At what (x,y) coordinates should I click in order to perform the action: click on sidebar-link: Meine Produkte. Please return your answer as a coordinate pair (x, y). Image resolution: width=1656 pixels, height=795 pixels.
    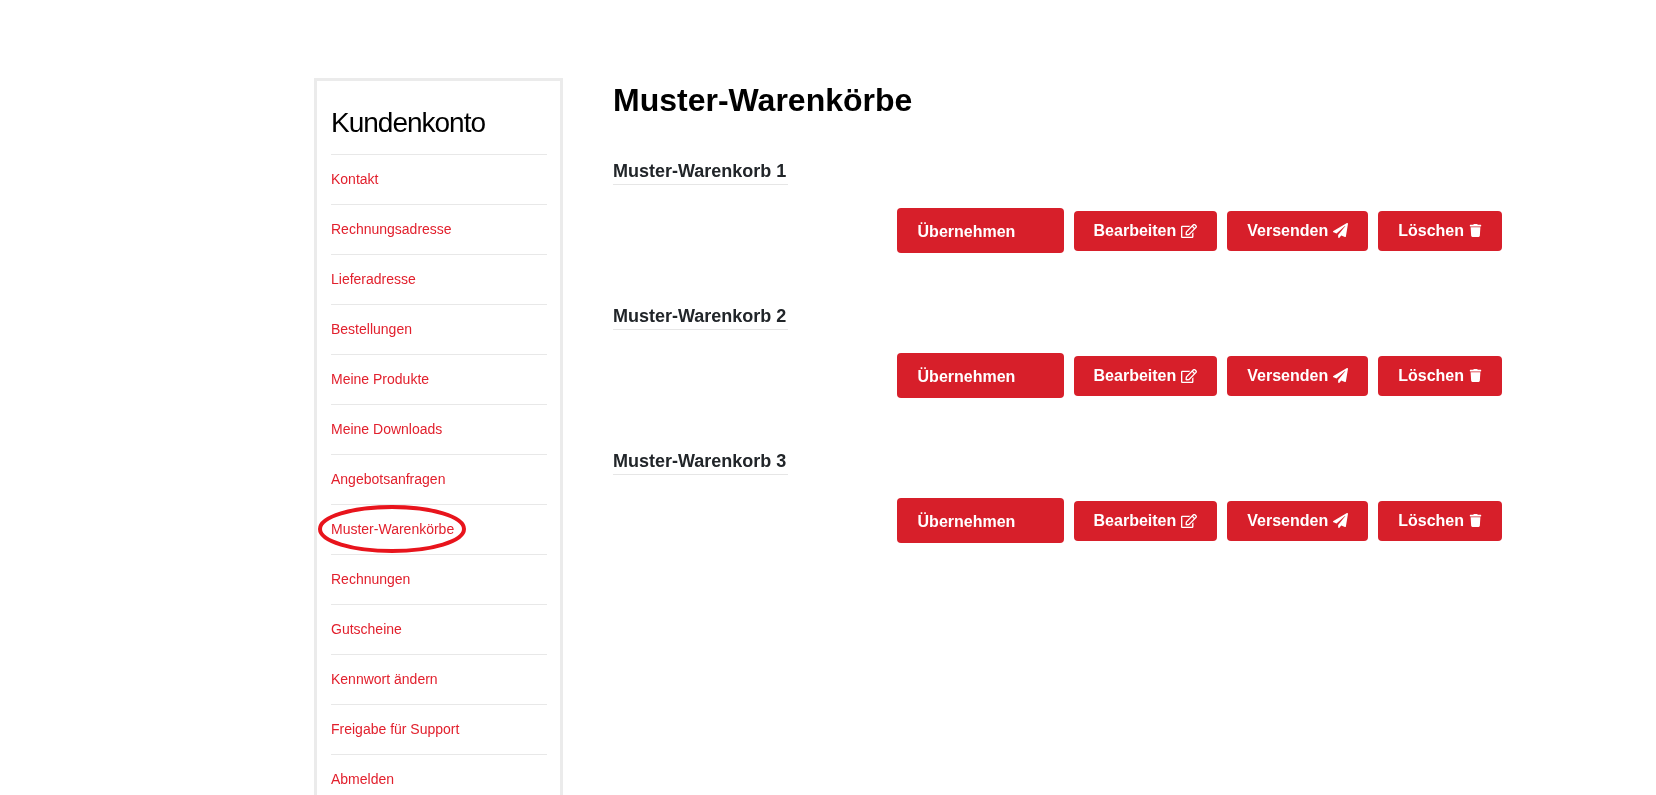
    Looking at the image, I should click on (380, 379).